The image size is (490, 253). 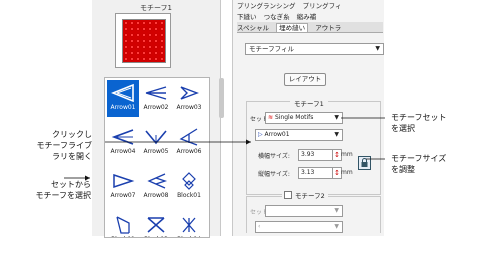 What do you see at coordinates (122, 93) in the screenshot?
I see `motif-arrow01-icon` at bounding box center [122, 93].